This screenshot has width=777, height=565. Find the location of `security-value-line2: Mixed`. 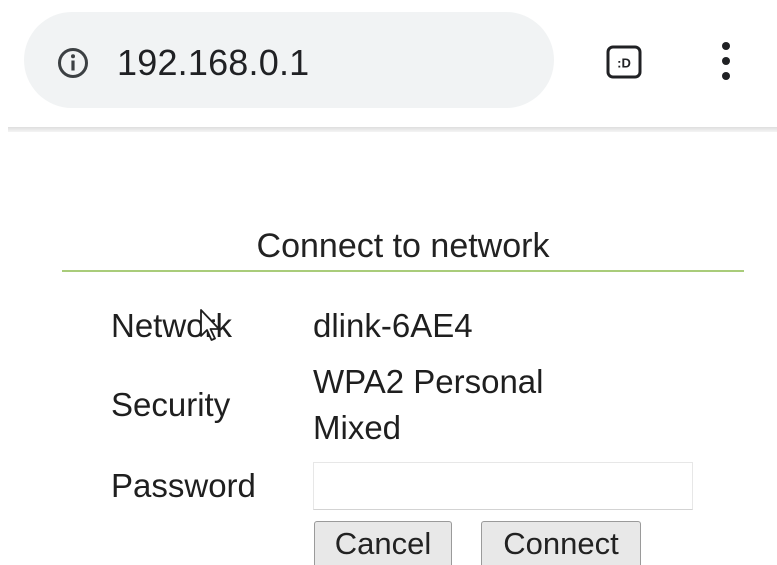

security-value-line2: Mixed is located at coordinates (357, 427).